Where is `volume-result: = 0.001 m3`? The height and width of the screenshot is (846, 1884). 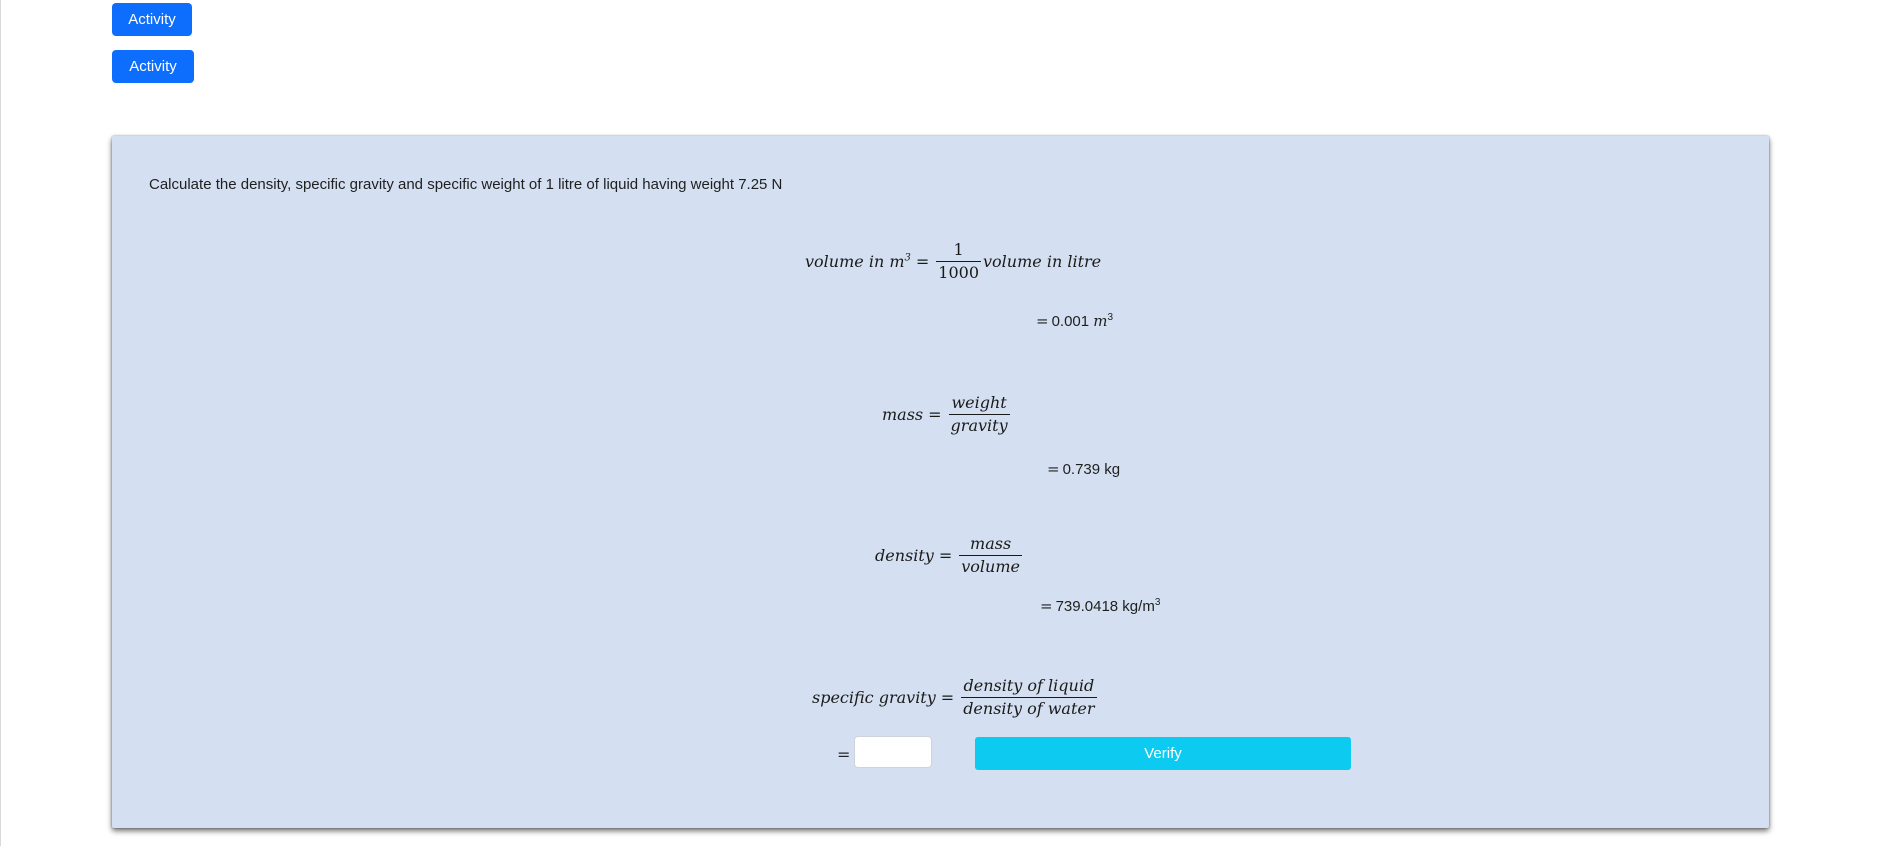
volume-result: = 0.001 m3 is located at coordinates (1075, 321).